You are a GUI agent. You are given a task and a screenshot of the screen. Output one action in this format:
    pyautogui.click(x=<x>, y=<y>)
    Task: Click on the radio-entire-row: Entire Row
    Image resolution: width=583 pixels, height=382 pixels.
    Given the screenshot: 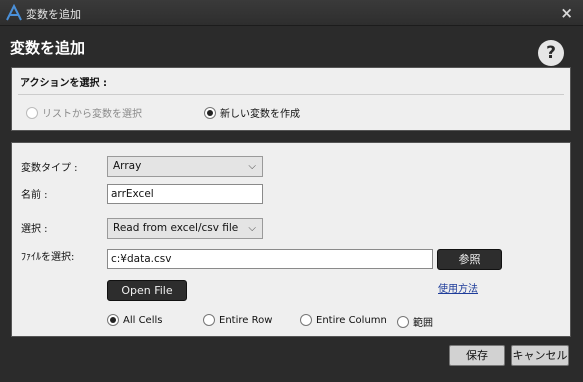 What is the action you would take?
    pyautogui.click(x=237, y=320)
    